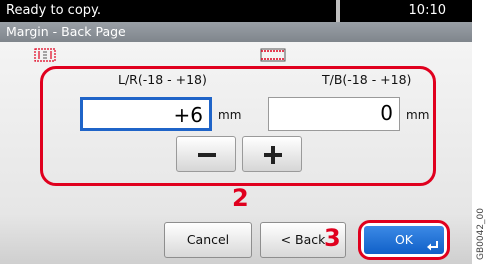 Image resolution: width=490 pixels, height=264 pixels. I want to click on decrement-button, so click(206, 154).